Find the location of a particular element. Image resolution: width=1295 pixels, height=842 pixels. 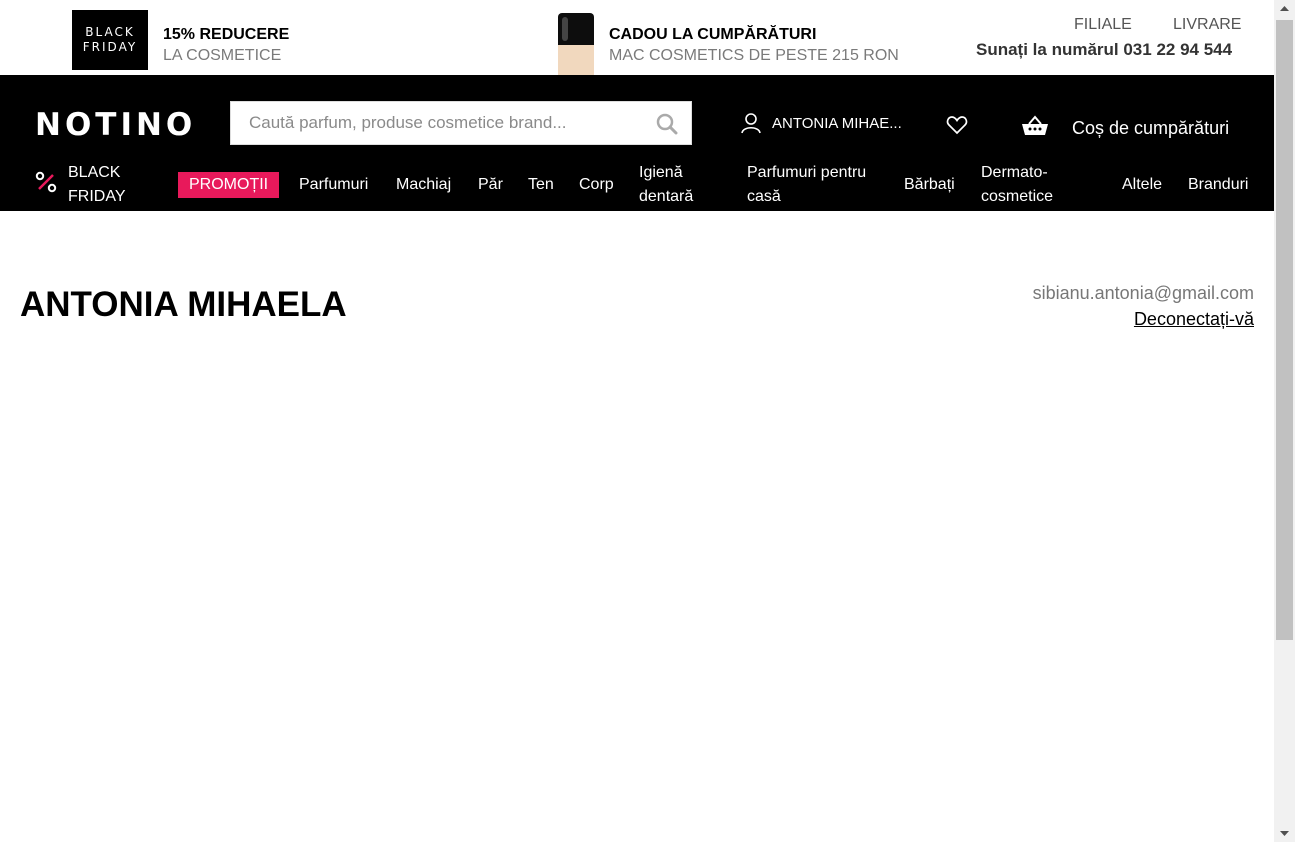

nav-promotii: PROMOȚII is located at coordinates (229, 185).